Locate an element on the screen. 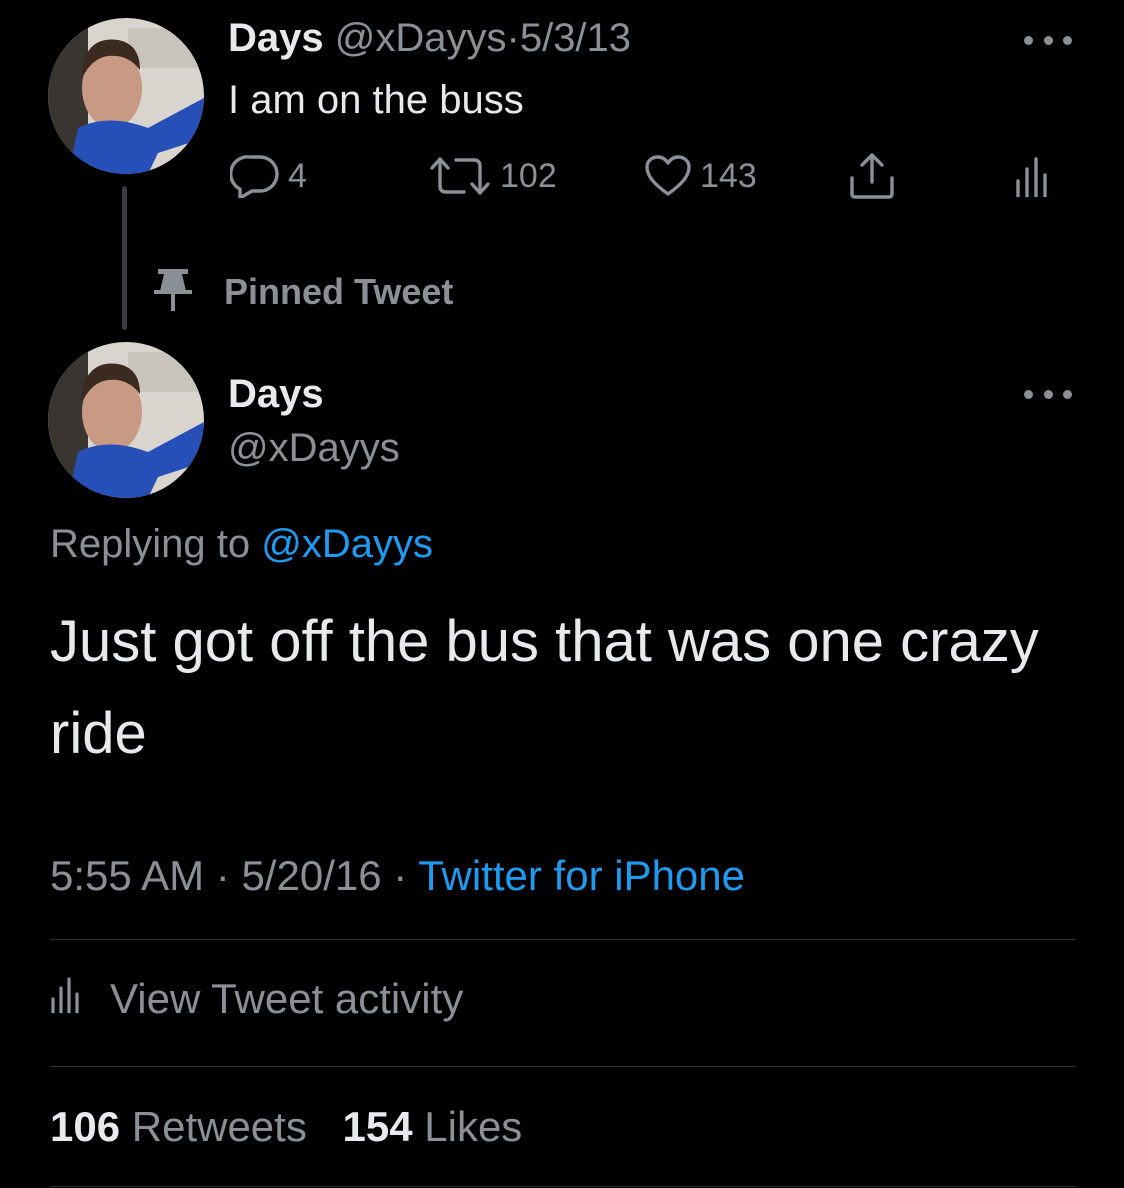  replying-to: Replying to @xDayys is located at coordinates (241, 544).